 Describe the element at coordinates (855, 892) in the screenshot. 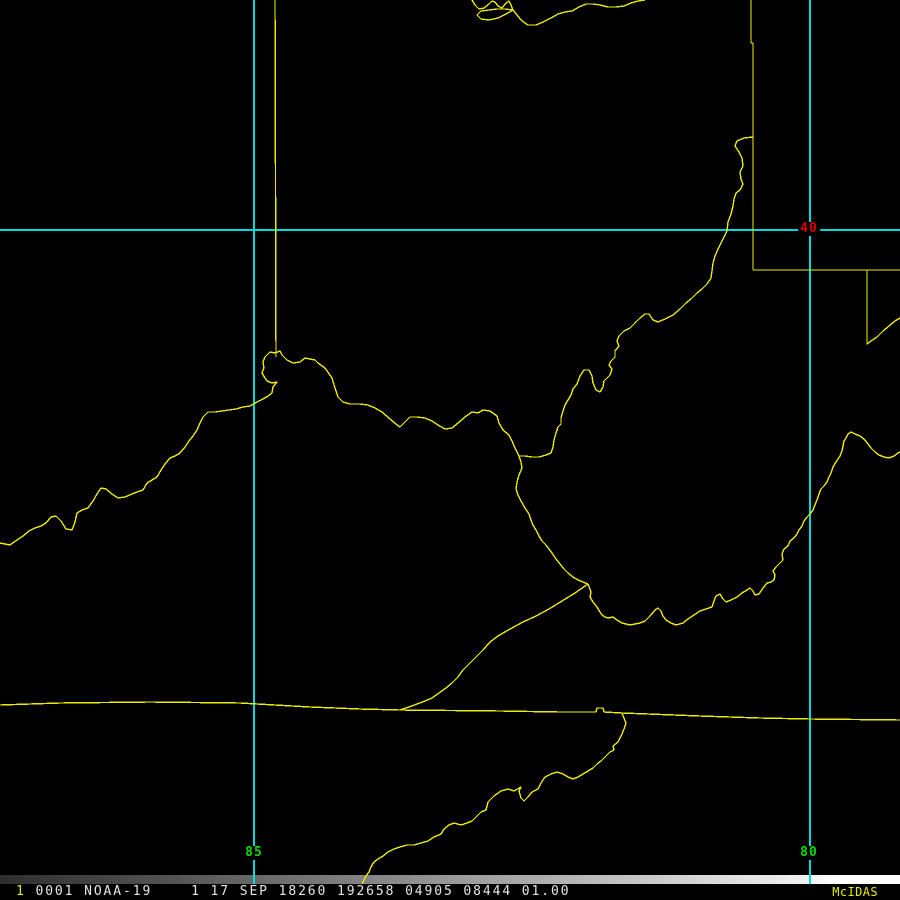

I see `mcidas-brand: McIDAS` at that location.